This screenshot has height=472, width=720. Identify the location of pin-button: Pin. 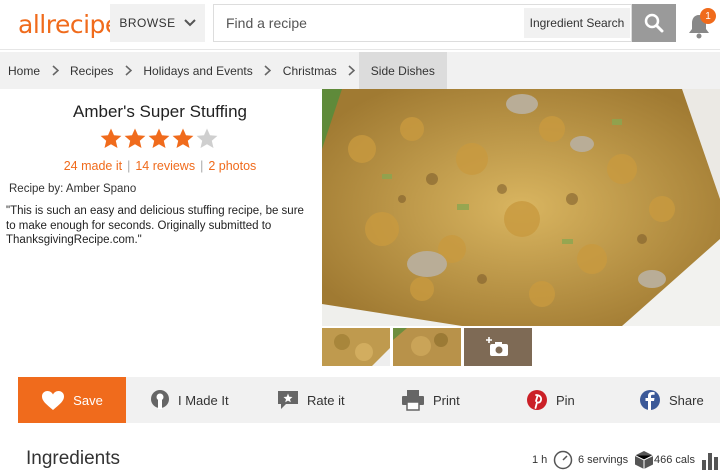
(550, 400).